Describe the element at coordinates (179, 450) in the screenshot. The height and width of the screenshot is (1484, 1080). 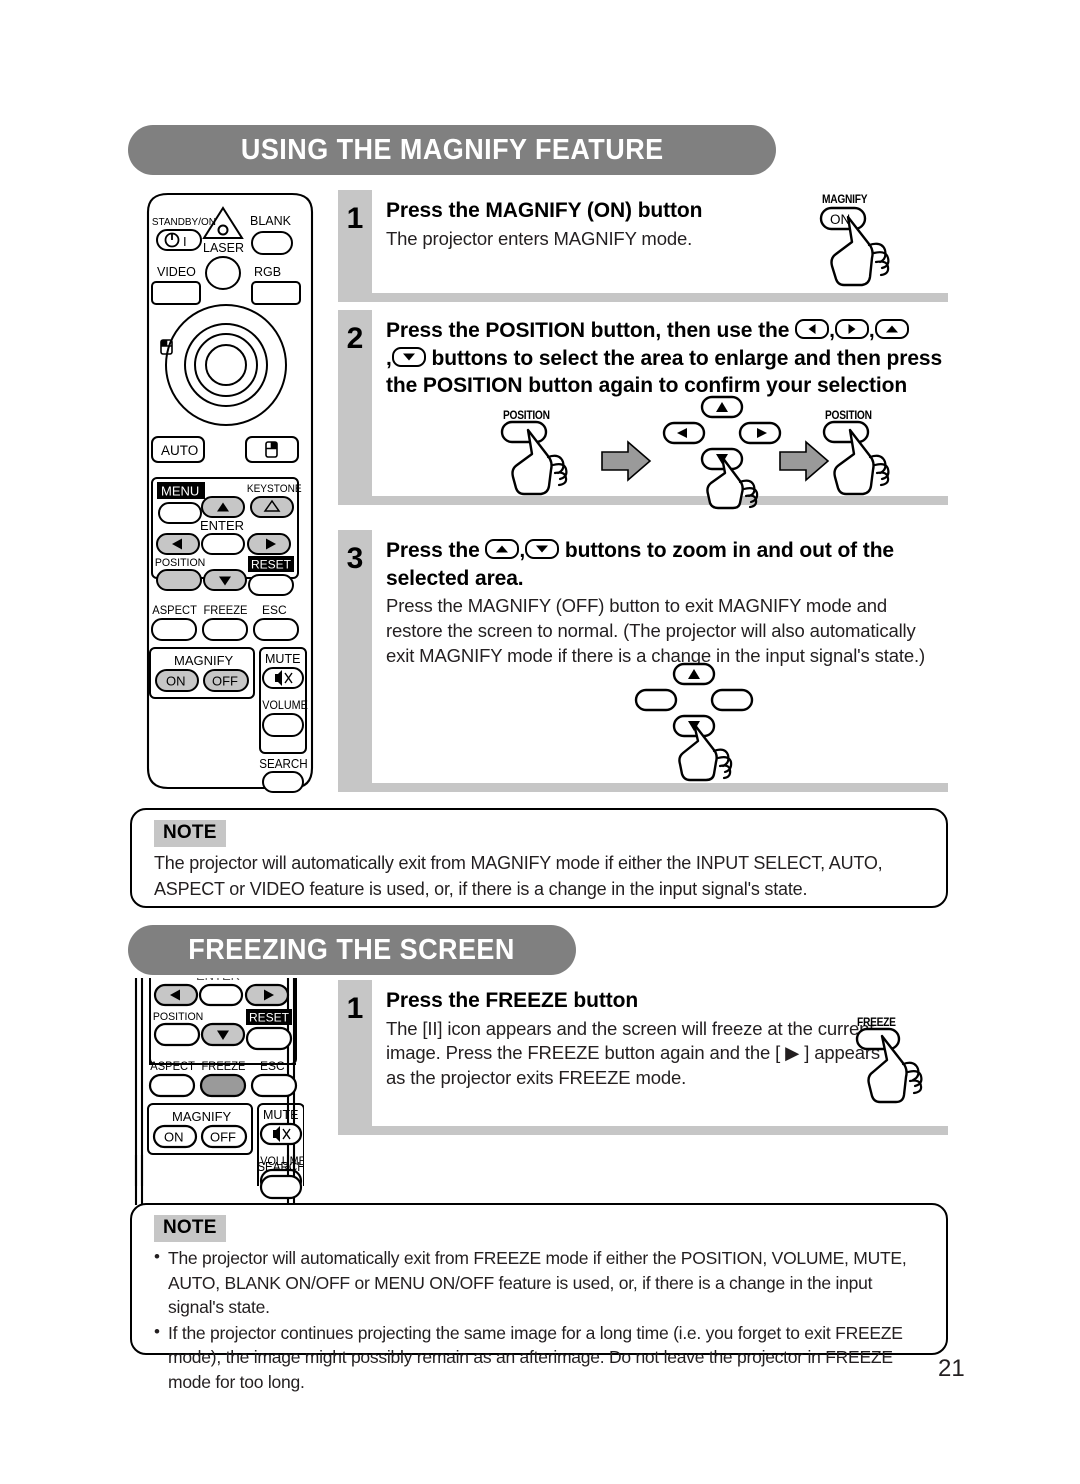
I see `svg-text: AUTO` at that location.